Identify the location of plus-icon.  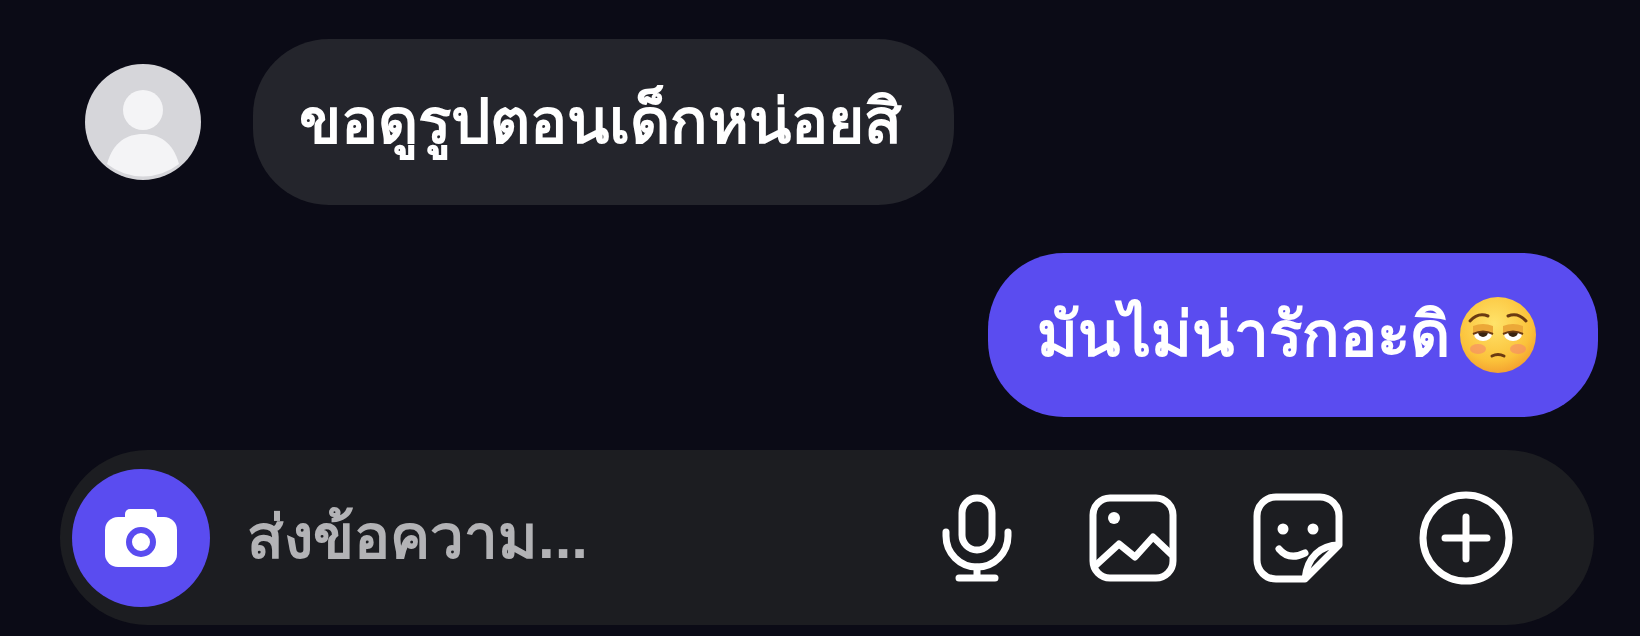
(1466, 537).